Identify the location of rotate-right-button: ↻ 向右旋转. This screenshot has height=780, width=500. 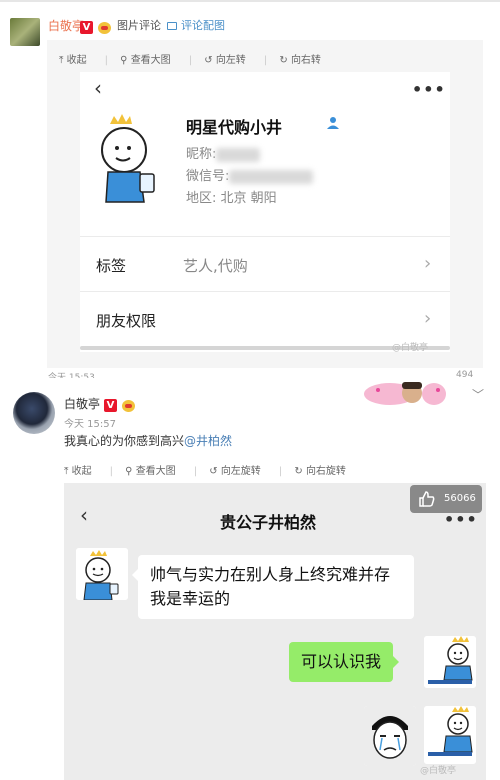
(324, 471).